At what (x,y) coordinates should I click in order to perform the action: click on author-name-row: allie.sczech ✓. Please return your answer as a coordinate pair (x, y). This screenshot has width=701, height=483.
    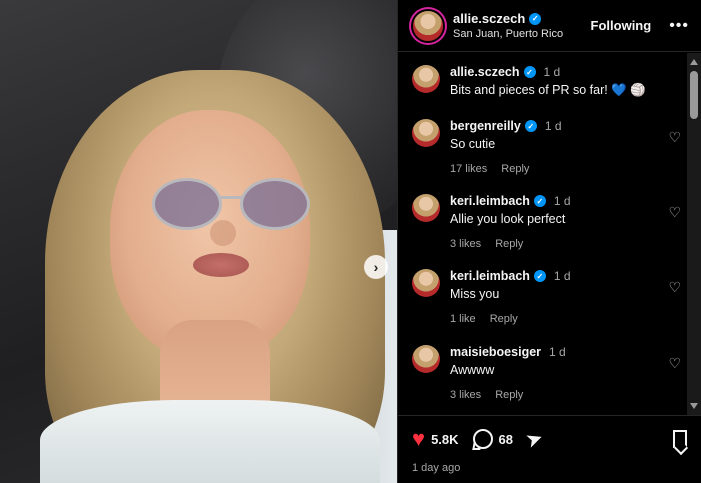
    Looking at the image, I should click on (522, 18).